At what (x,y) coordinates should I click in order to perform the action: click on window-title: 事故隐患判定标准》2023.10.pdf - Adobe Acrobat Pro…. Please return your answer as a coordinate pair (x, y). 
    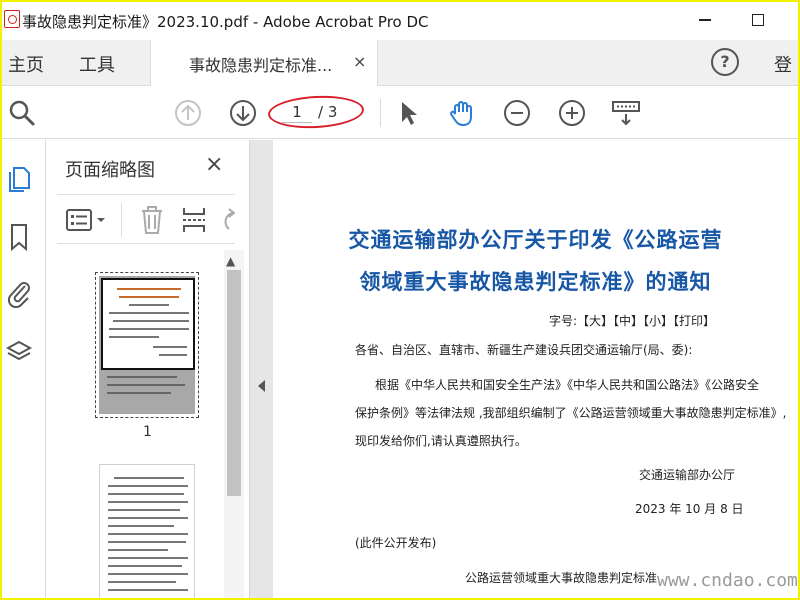
    Looking at the image, I should click on (225, 22).